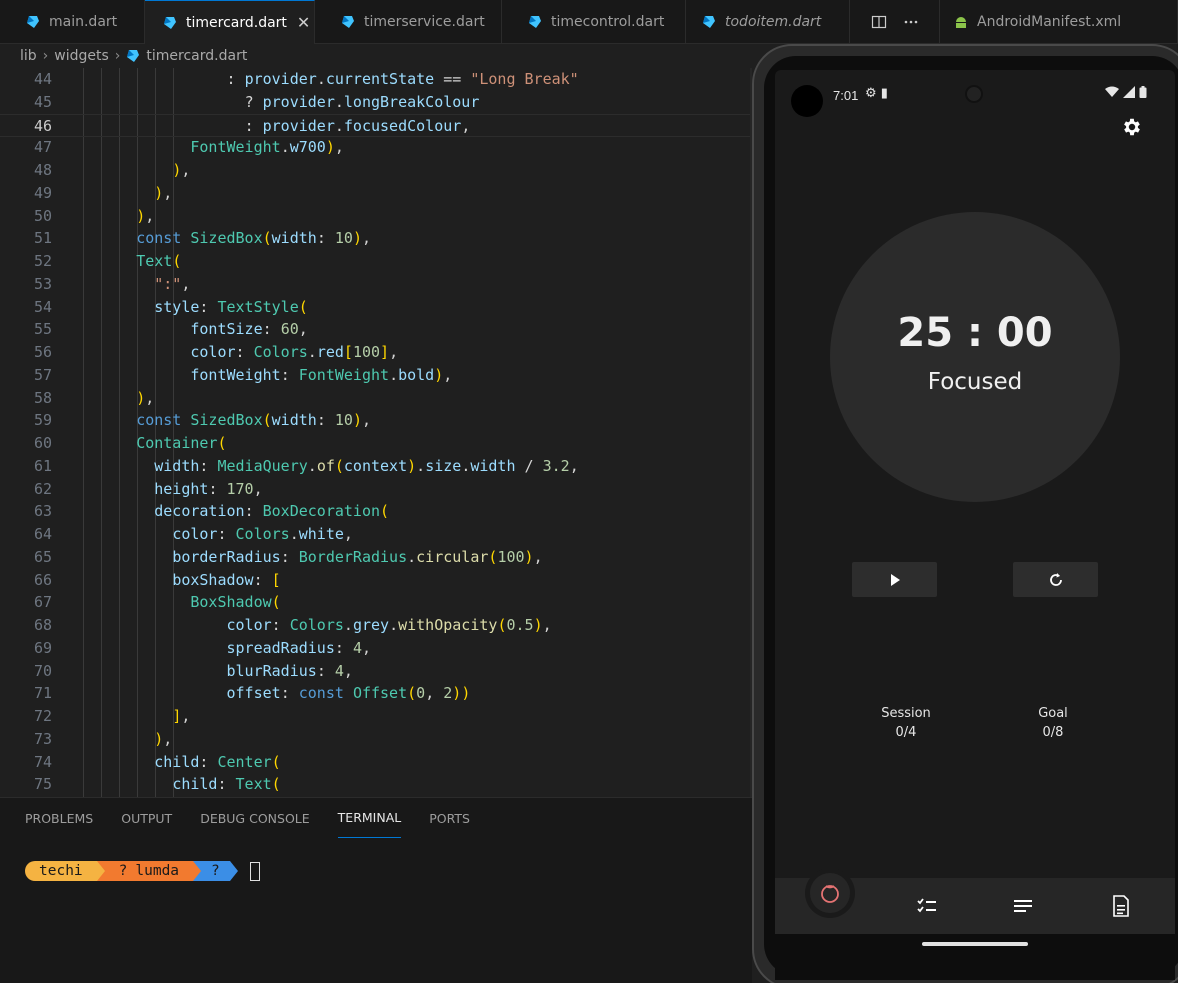 The width and height of the screenshot is (1178, 983). I want to click on code-line: 51 const SizedBox(width: 10),, so click(376, 238).